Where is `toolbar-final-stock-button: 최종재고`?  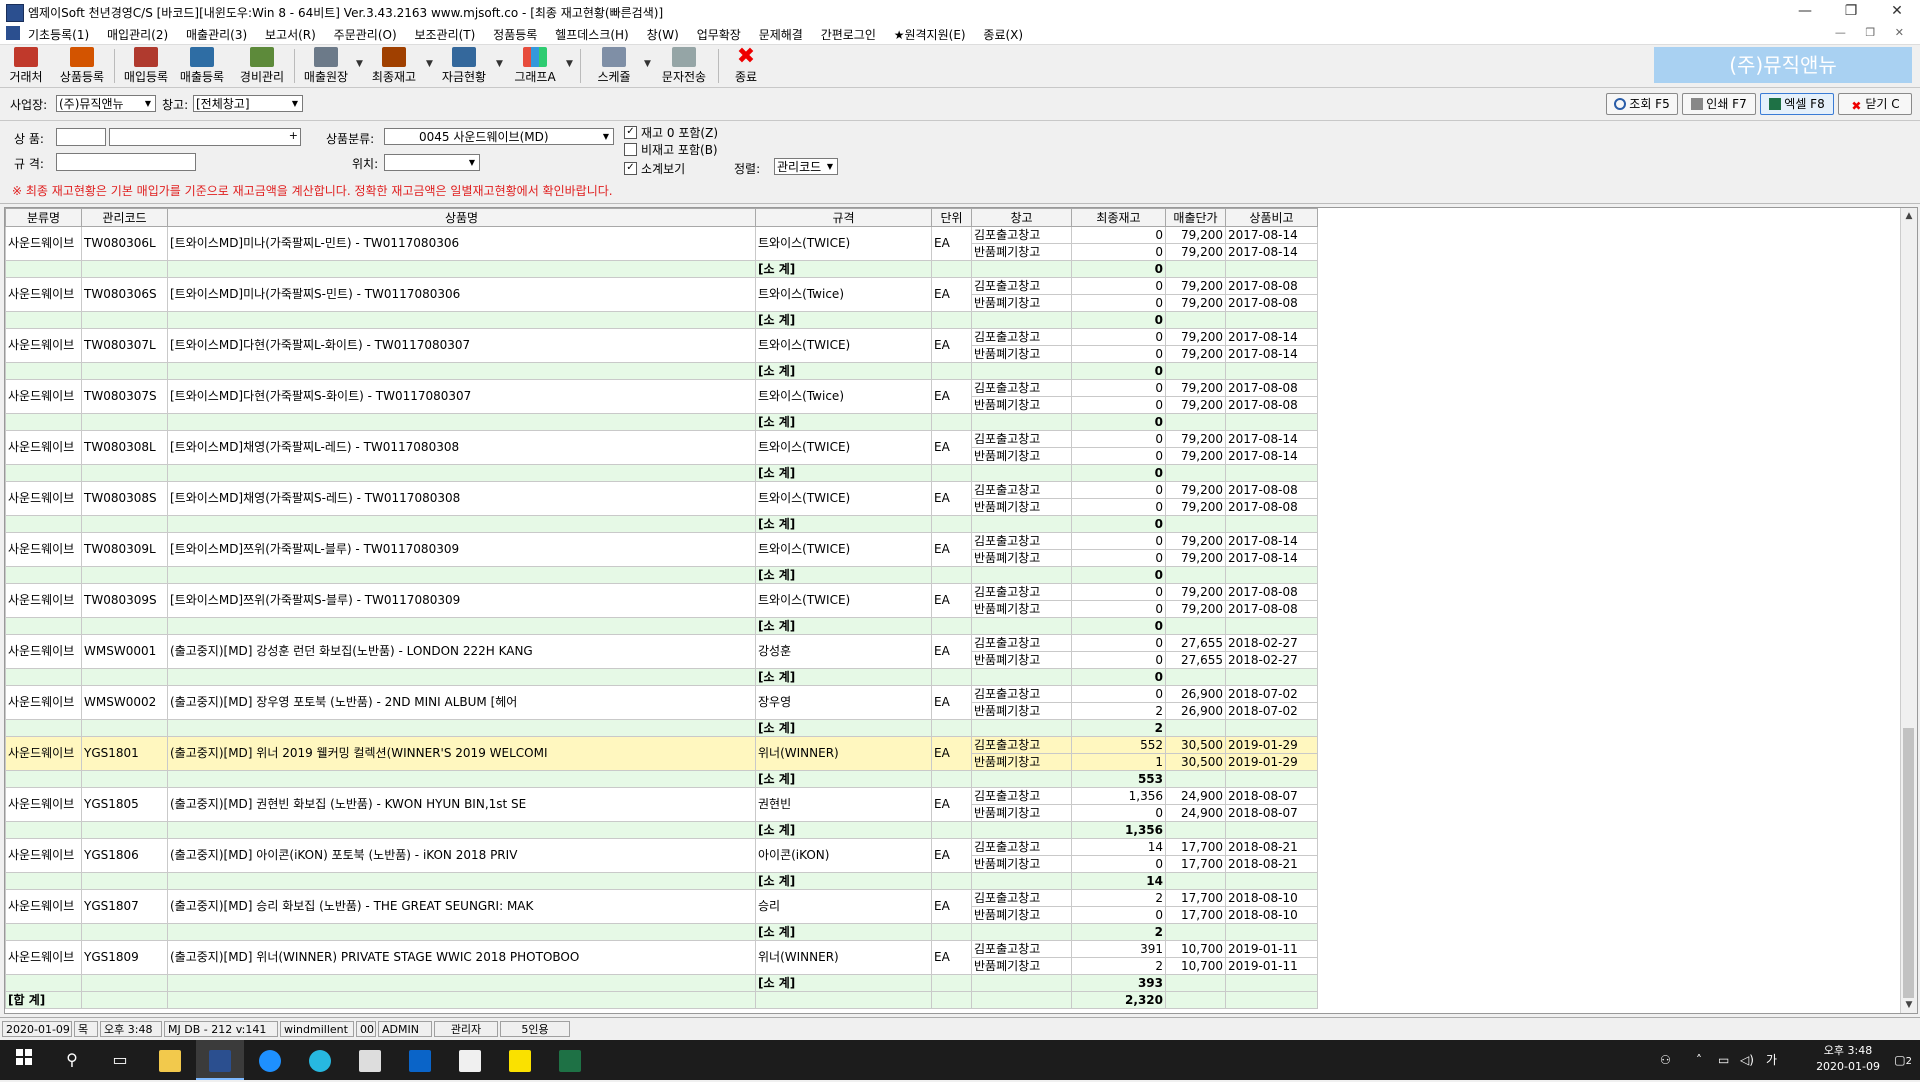 toolbar-final-stock-button: 최종재고 is located at coordinates (394, 66).